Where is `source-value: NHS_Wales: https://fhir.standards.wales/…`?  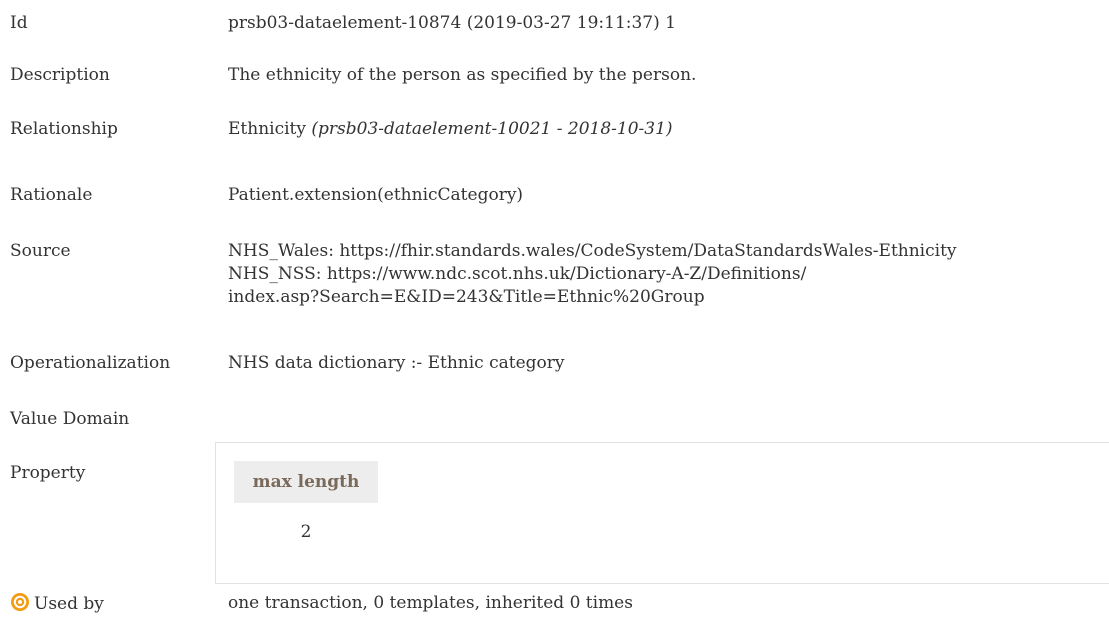
source-value: NHS_Wales: https://fhir.standards.wales/… is located at coordinates (592, 274).